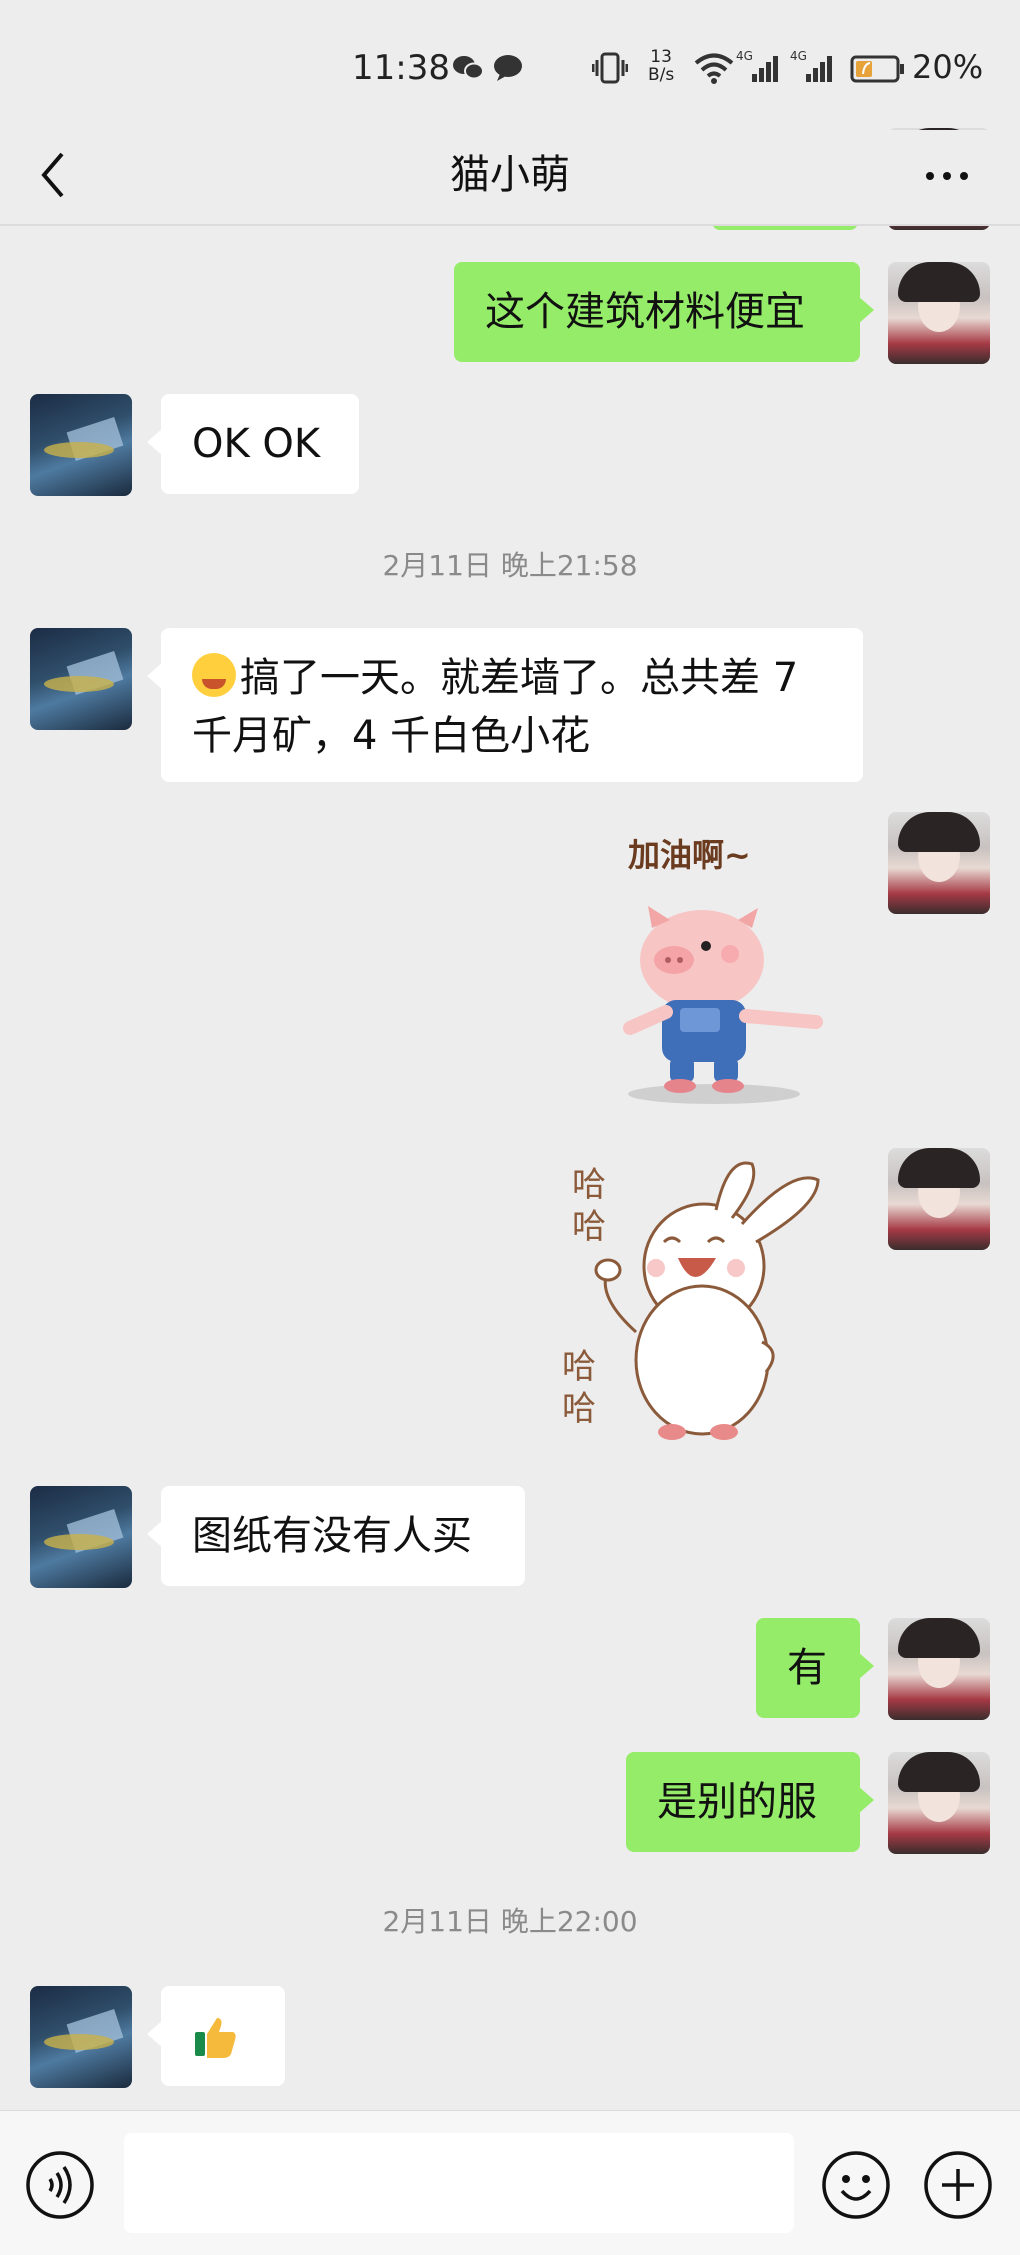 The image size is (1020, 2255). I want to click on message-text: 这个建筑材料便宜, so click(645, 312).